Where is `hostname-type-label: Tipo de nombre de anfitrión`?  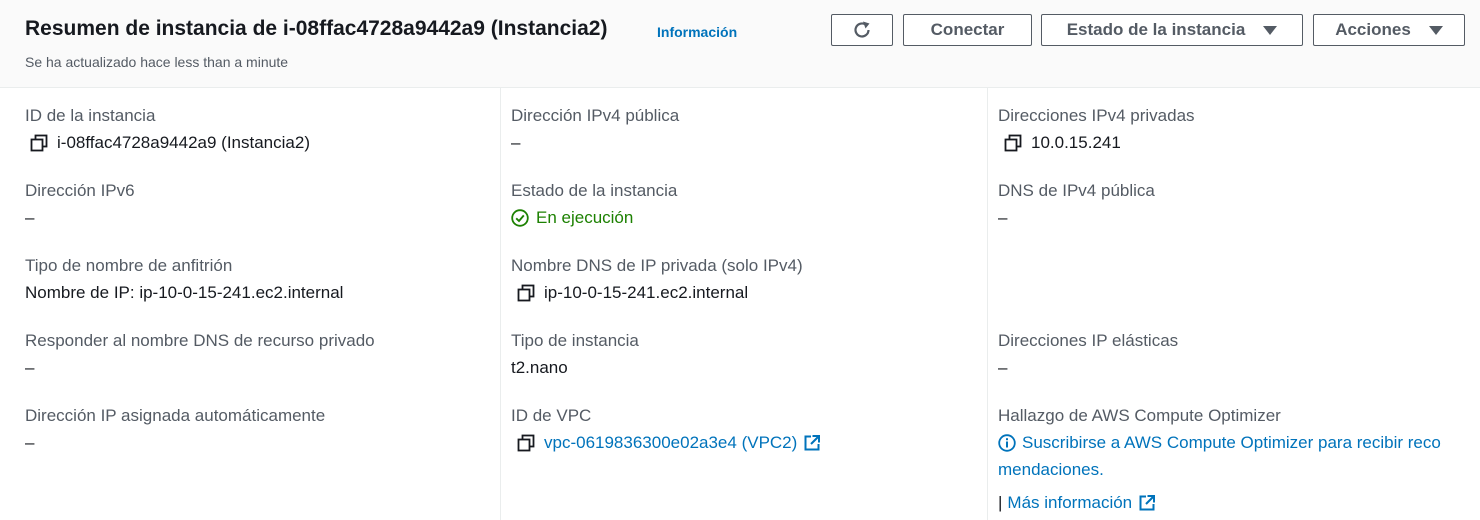
hostname-type-label: Tipo de nombre de anfitrión is located at coordinates (129, 265).